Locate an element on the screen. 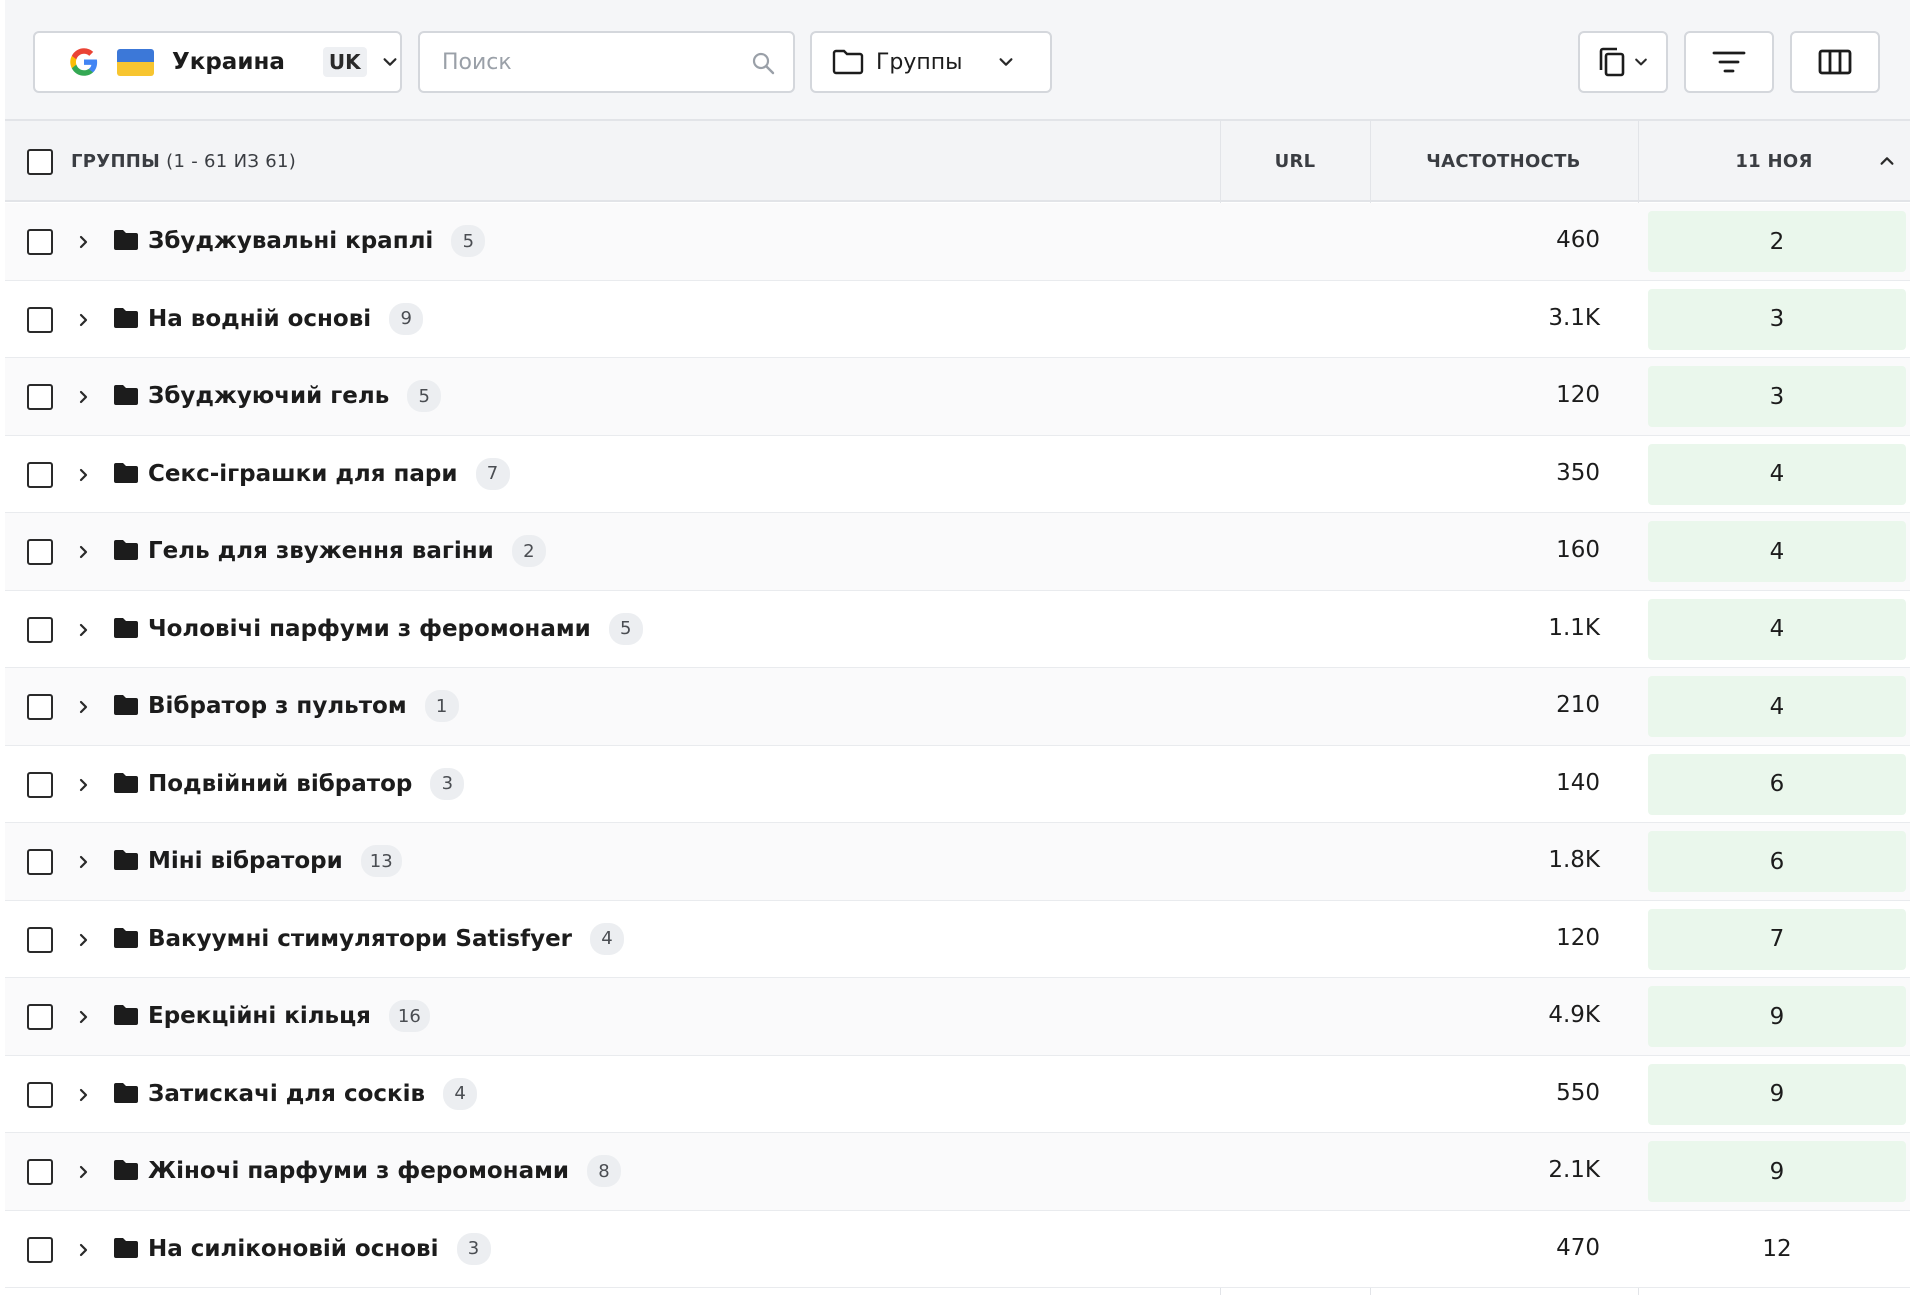 The height and width of the screenshot is (1295, 1920). ukraine-flag-icon is located at coordinates (135, 62).